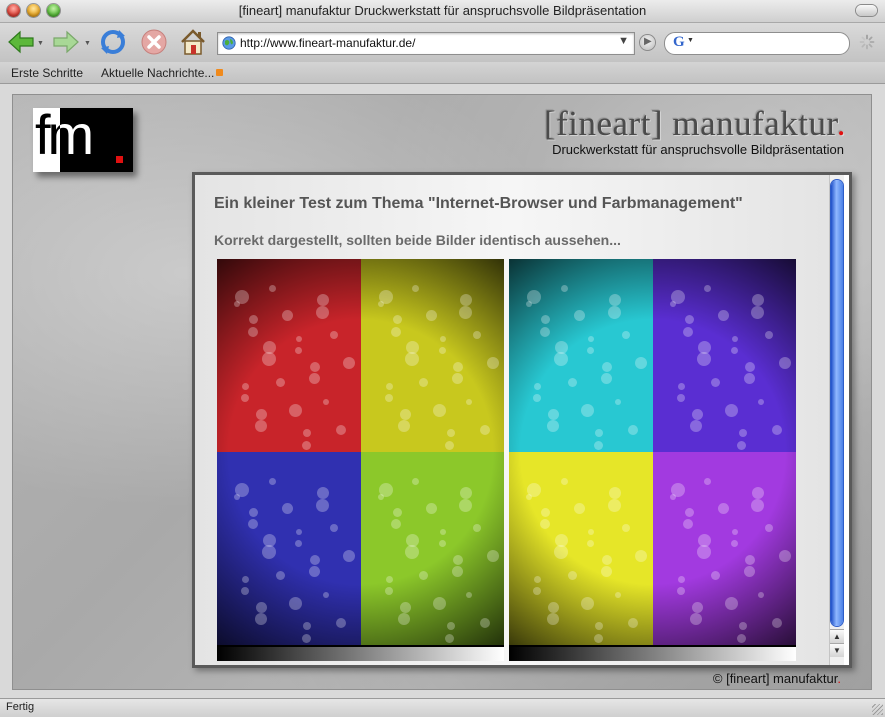  I want to click on scroll-down-arrow-icon: ▼, so click(837, 650).